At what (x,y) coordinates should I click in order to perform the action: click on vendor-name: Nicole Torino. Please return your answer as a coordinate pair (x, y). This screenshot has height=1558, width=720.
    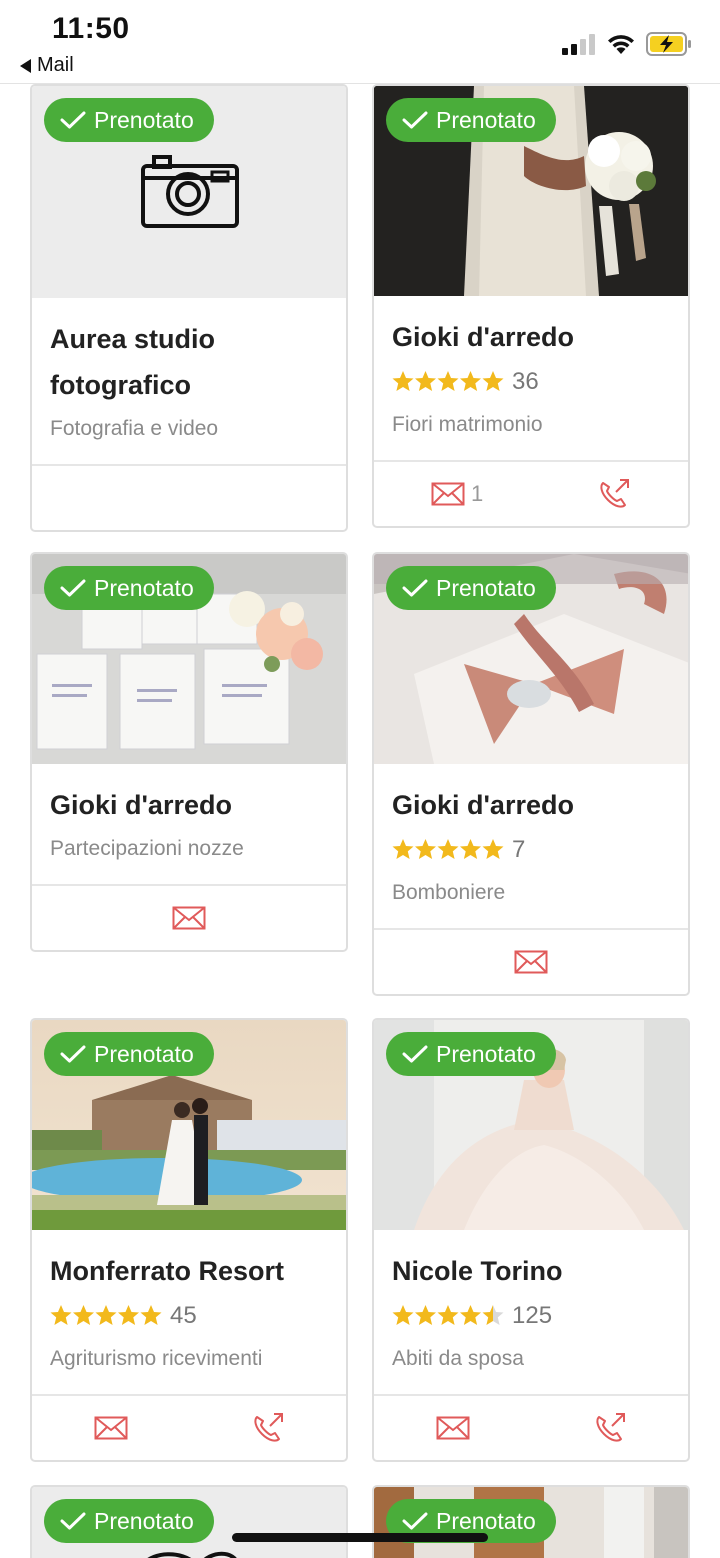
    Looking at the image, I should click on (477, 1271).